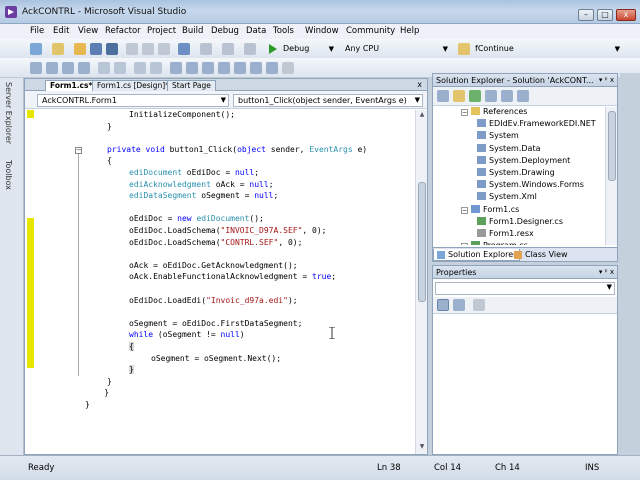  What do you see at coordinates (475, 96) in the screenshot?
I see `refresh-icon` at bounding box center [475, 96].